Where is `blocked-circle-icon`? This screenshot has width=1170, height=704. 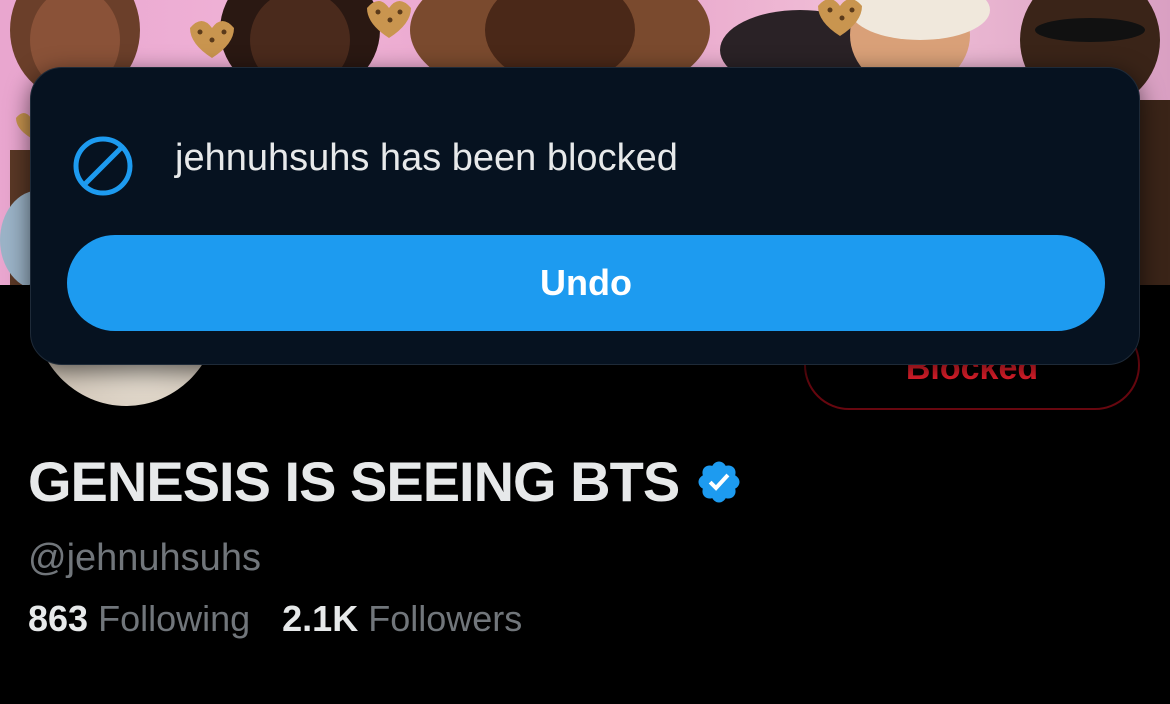
blocked-circle-icon is located at coordinates (103, 166).